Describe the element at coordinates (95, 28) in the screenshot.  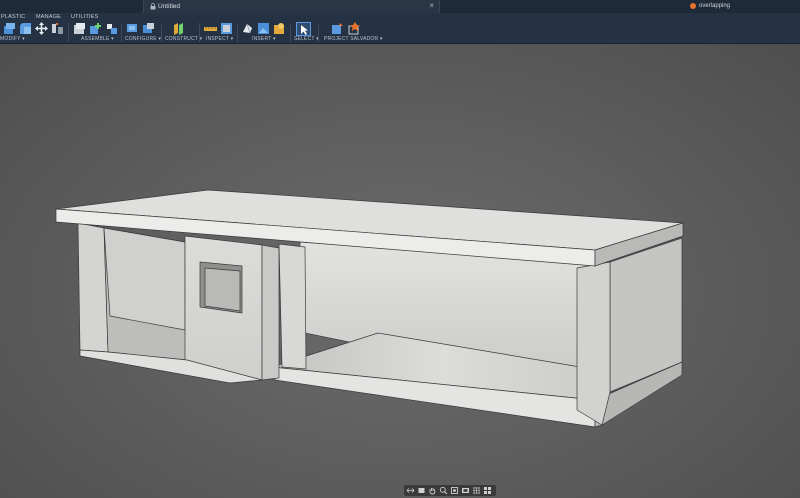
I see `joint-icon` at that location.